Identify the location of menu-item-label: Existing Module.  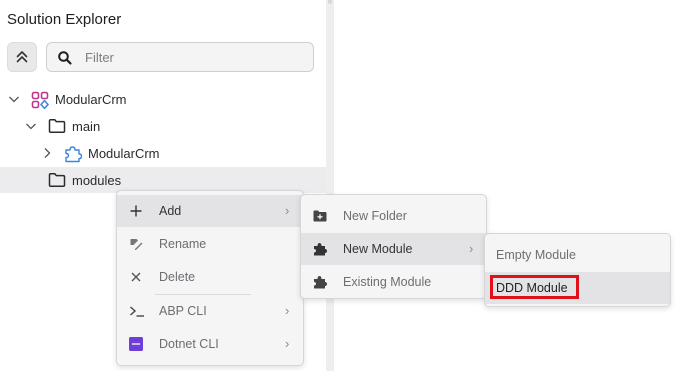
(387, 282).